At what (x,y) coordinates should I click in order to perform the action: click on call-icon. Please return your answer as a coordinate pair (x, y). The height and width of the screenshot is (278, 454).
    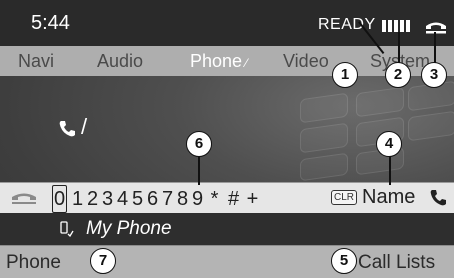
    Looking at the image, I should click on (438, 198).